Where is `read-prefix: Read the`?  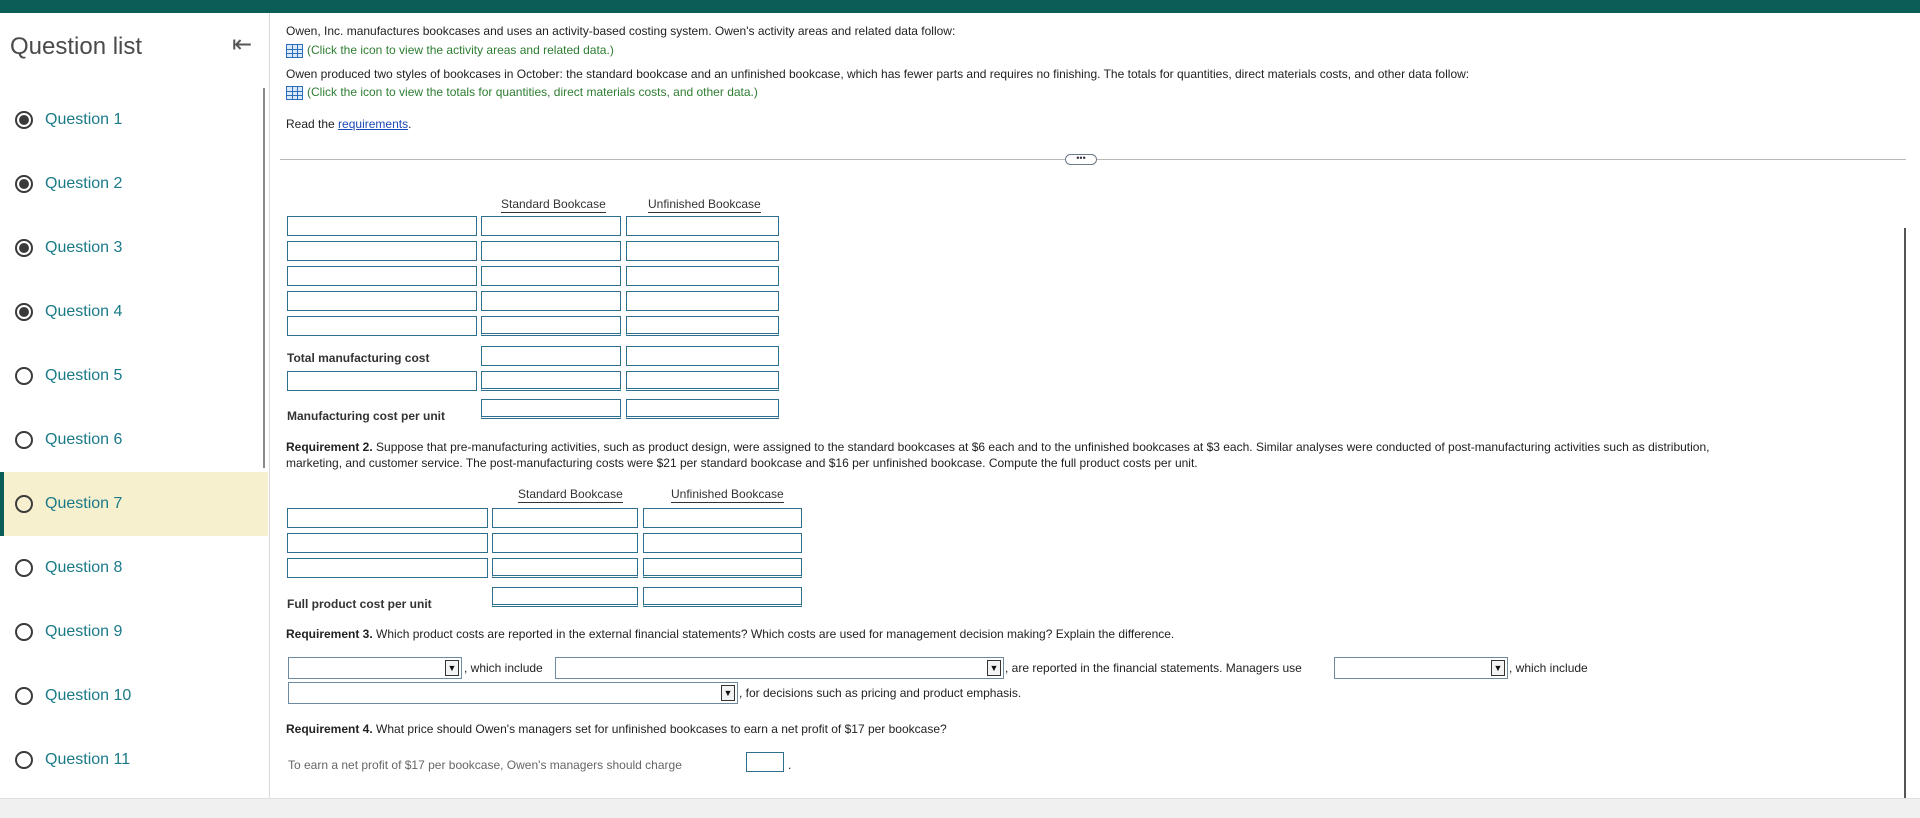
read-prefix: Read the is located at coordinates (312, 124).